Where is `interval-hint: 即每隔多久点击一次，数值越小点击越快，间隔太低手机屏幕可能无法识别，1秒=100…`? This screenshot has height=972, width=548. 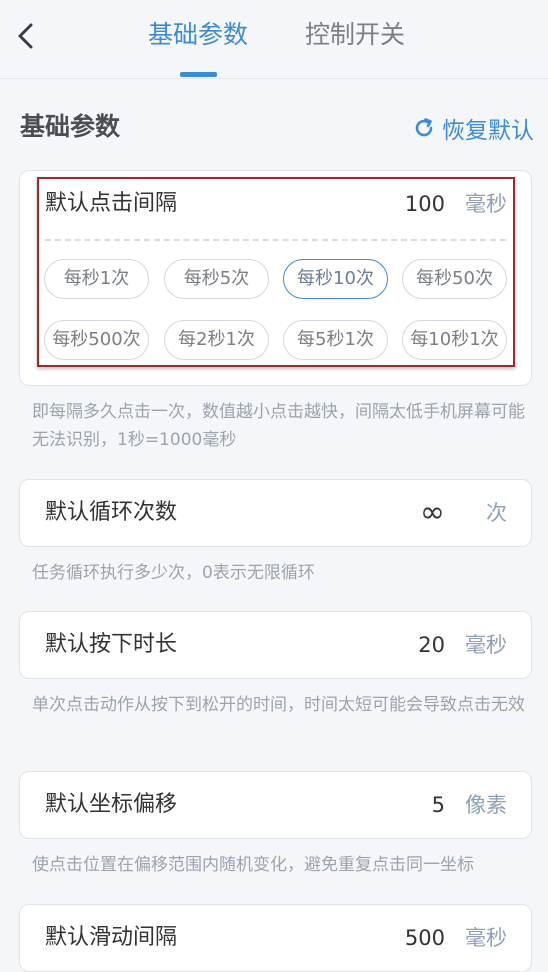 interval-hint: 即每隔多久点击一次，数值越小点击越快，间隔太低手机屏幕可能无法识别，1秒=100… is located at coordinates (278, 426).